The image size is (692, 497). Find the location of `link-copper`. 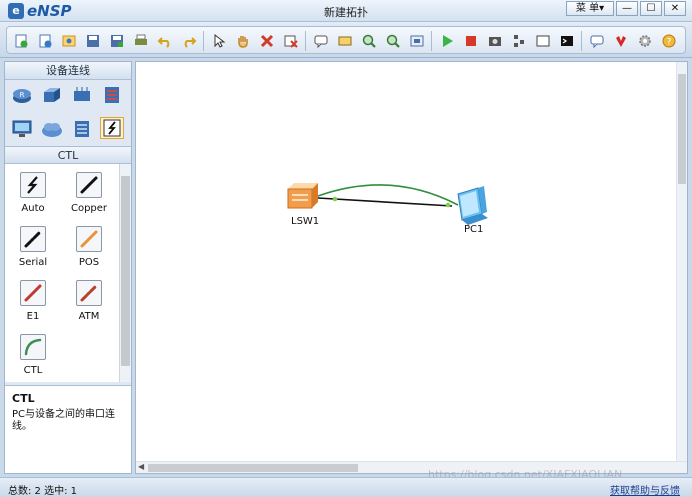

link-copper is located at coordinates (385, 202).